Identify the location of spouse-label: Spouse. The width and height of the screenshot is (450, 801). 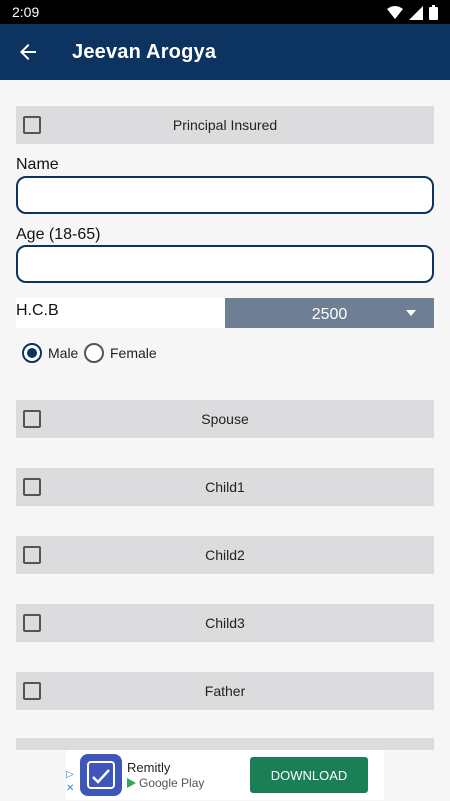
(225, 419).